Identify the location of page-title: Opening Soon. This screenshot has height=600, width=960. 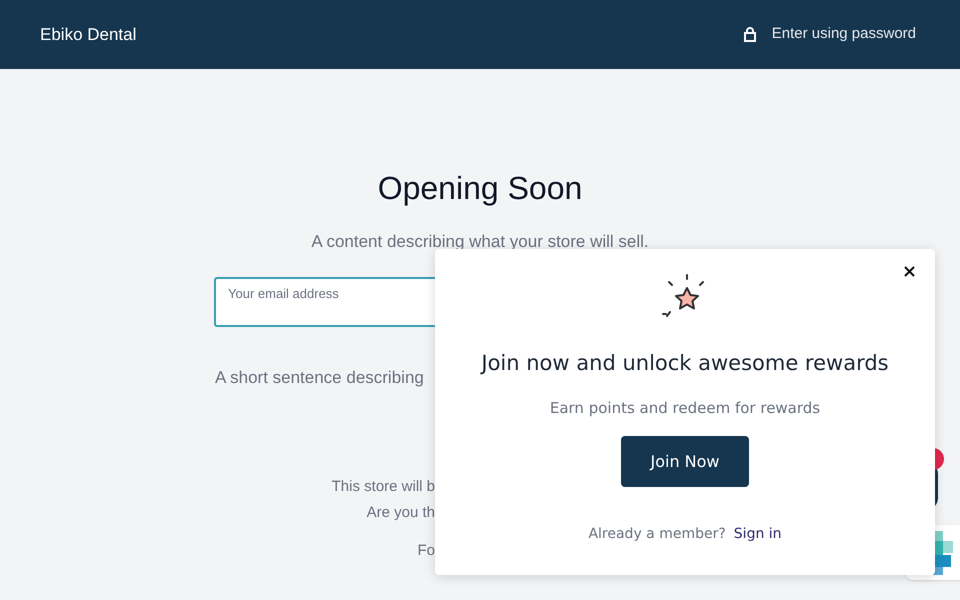
(480, 188).